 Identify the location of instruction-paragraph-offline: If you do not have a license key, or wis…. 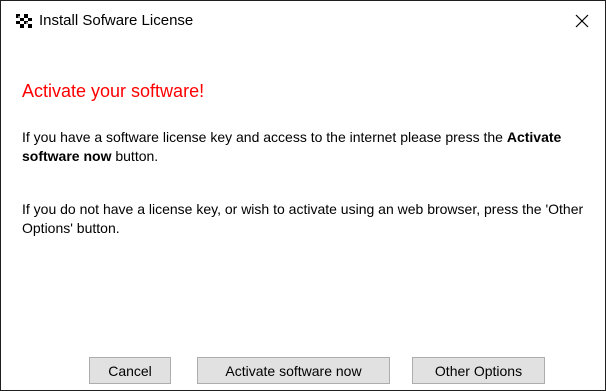
(303, 218).